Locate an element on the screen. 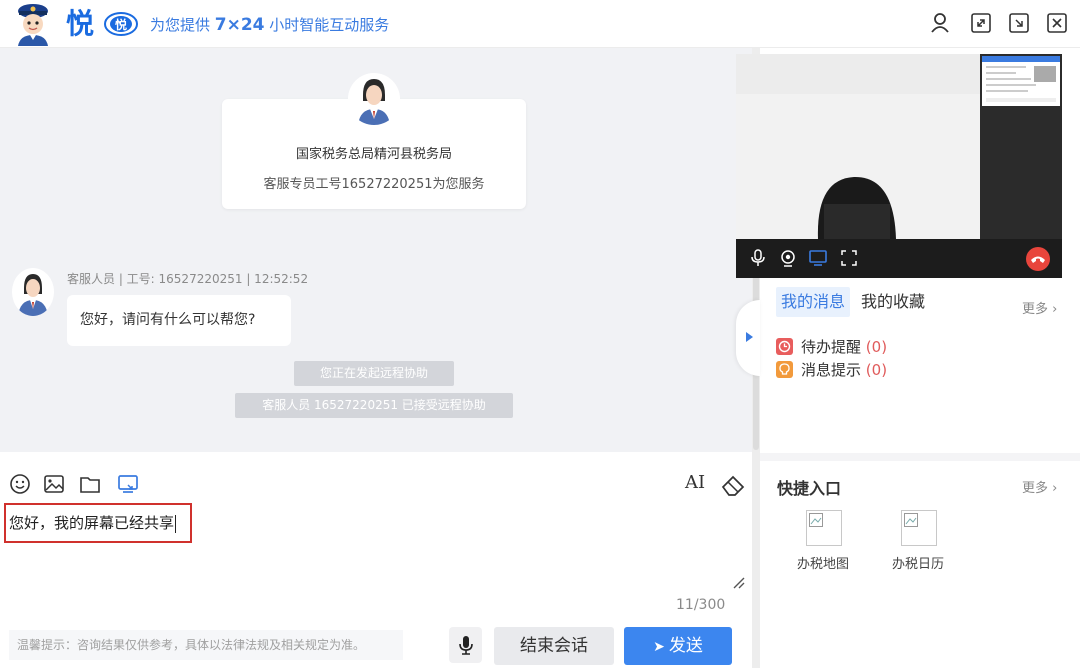 This screenshot has width=1080, height=669. tab-my-favorites: 我的收藏 is located at coordinates (893, 302).